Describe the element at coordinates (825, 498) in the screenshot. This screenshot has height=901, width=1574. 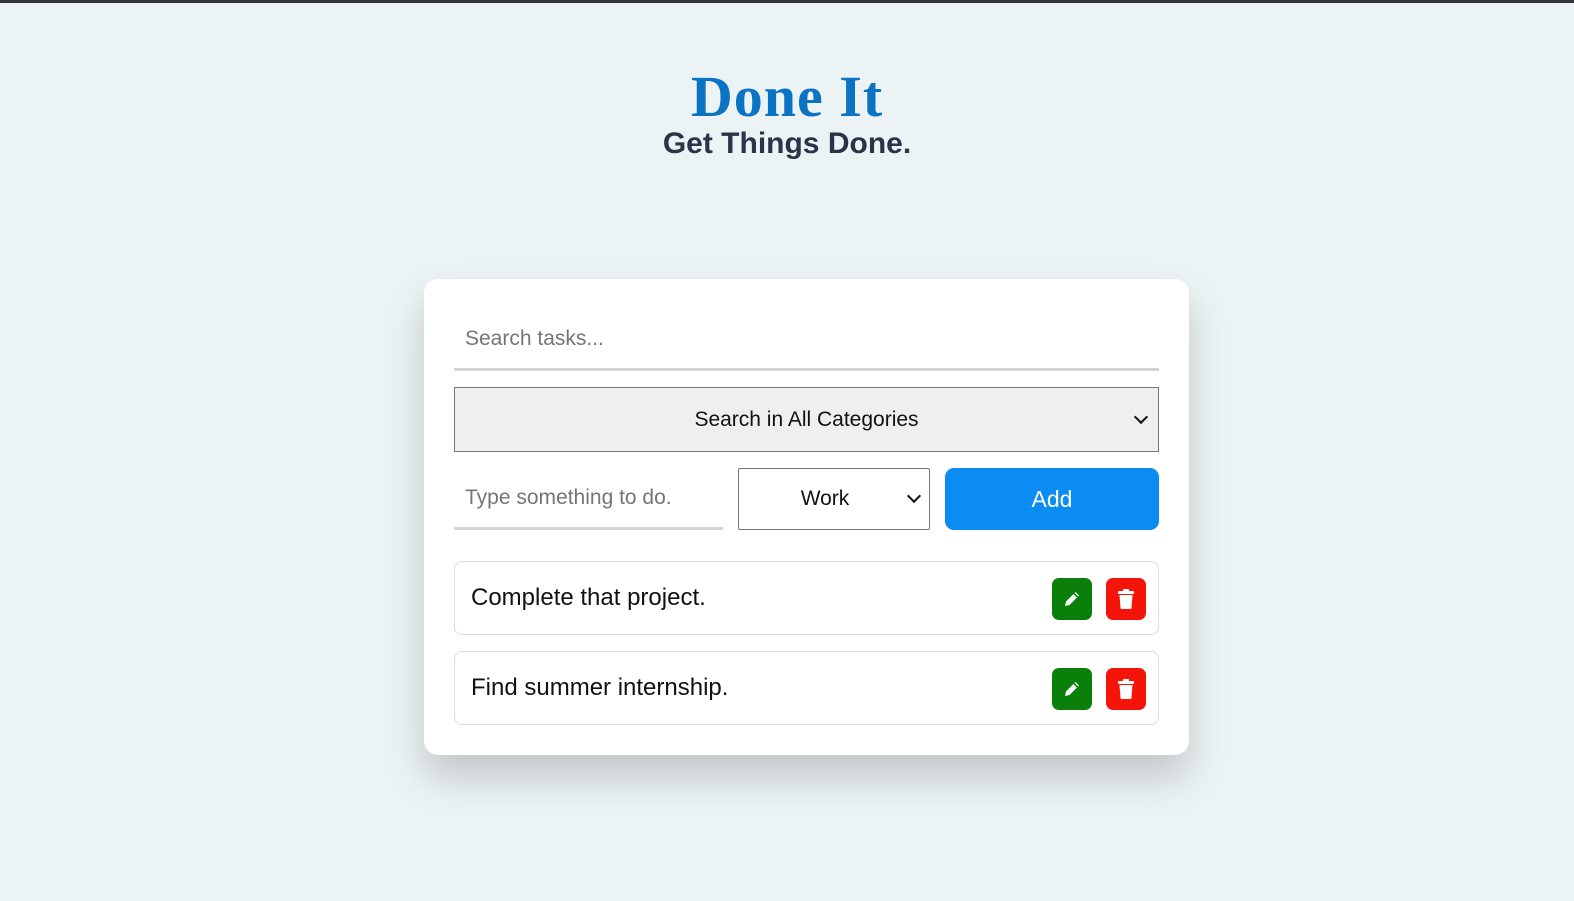
I see `task-category-value: Work` at that location.